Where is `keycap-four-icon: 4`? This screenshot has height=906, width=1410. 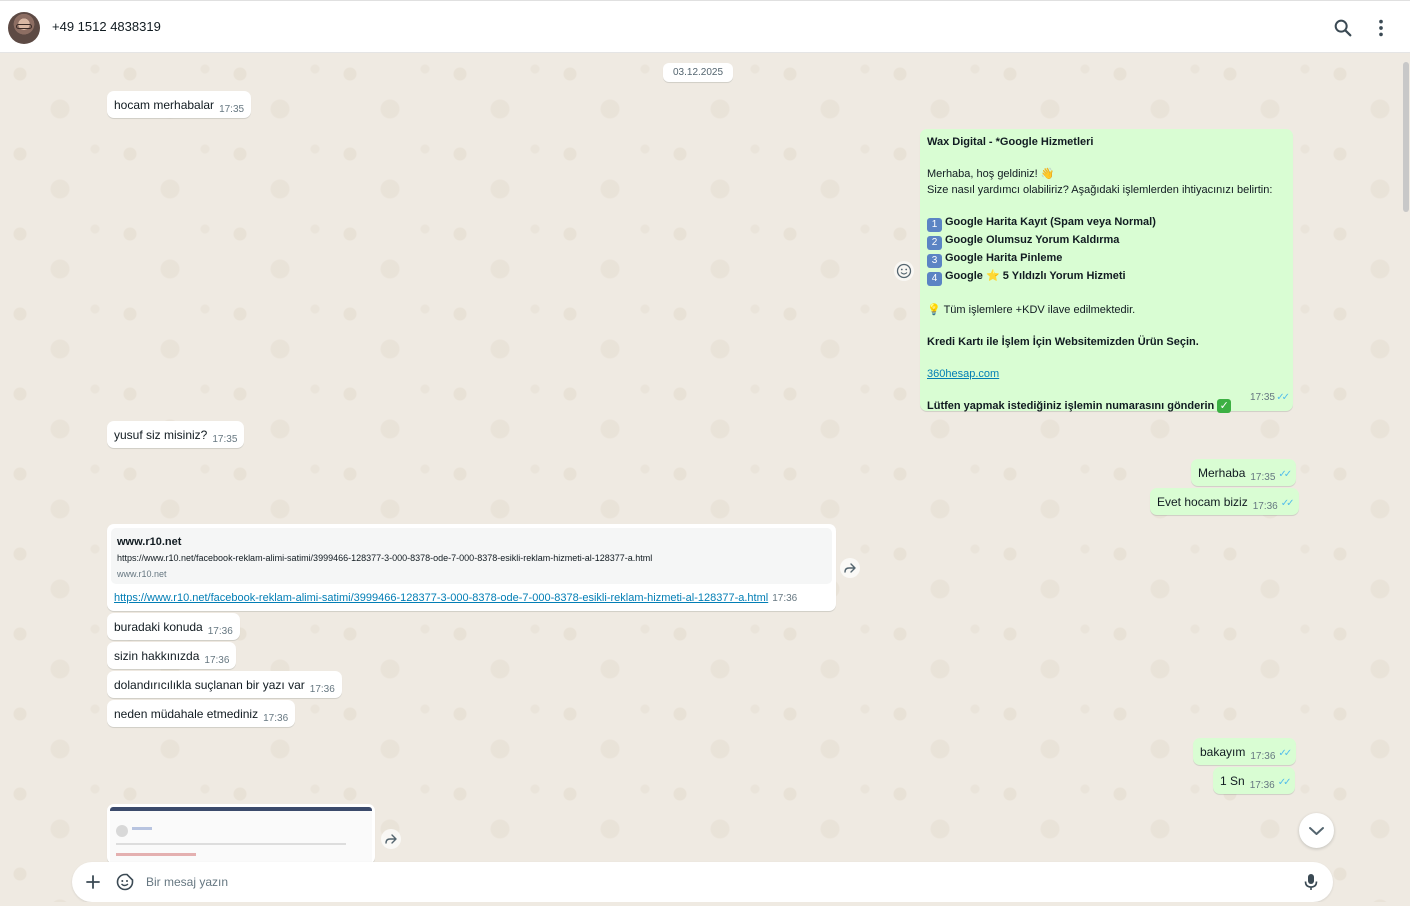 keycap-four-icon: 4 is located at coordinates (934, 279).